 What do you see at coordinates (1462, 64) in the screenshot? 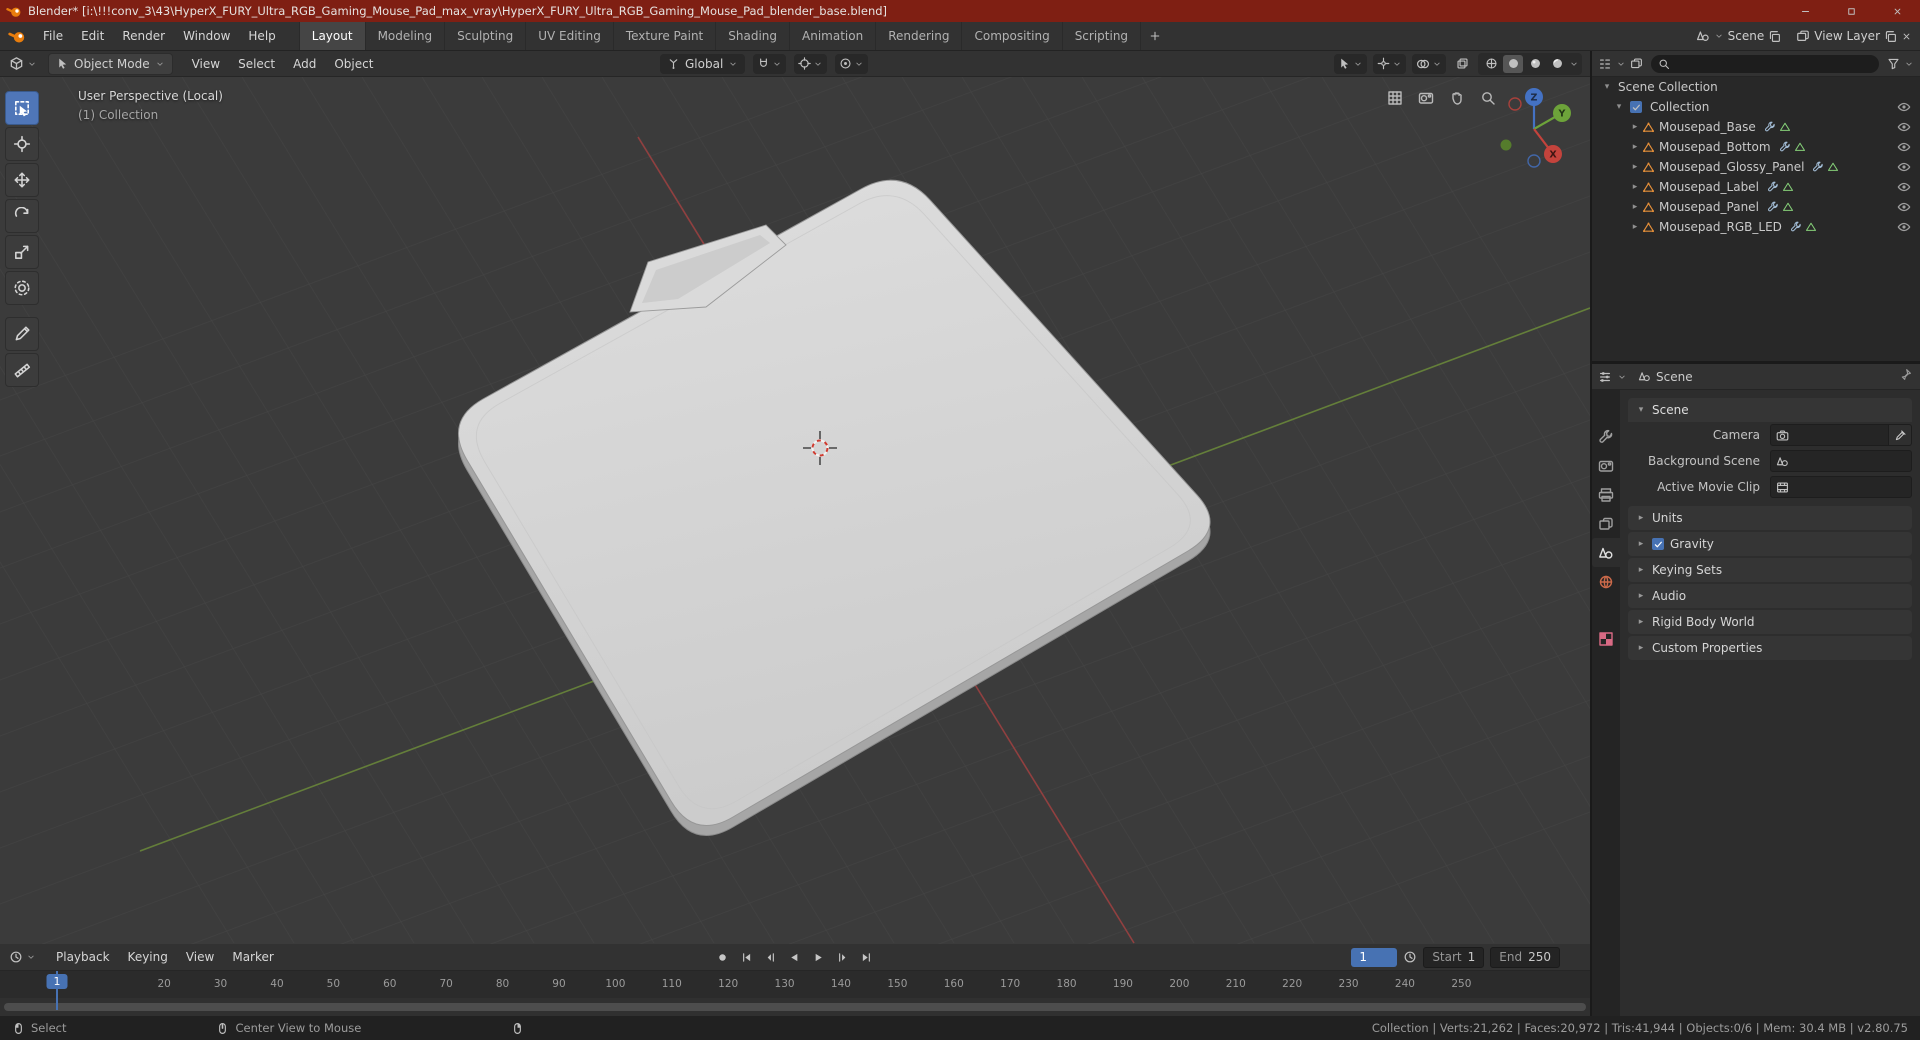
I see `xray-toggle` at bounding box center [1462, 64].